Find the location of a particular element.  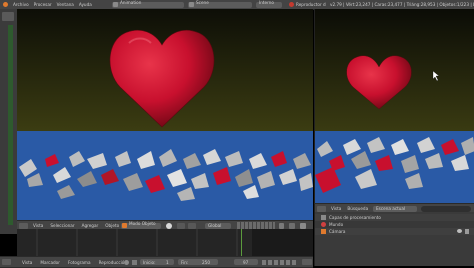

stop-playback-icon is located at coordinates (291, 4).